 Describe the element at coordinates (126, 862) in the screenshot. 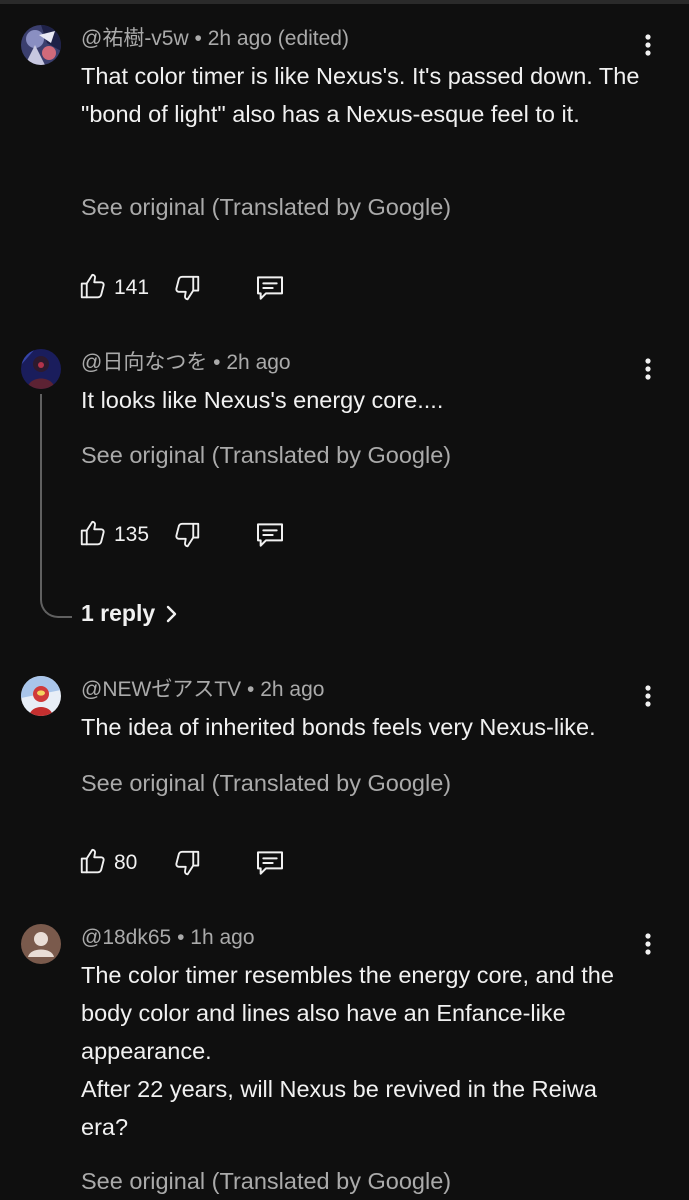

I see `like-count: 80` at that location.